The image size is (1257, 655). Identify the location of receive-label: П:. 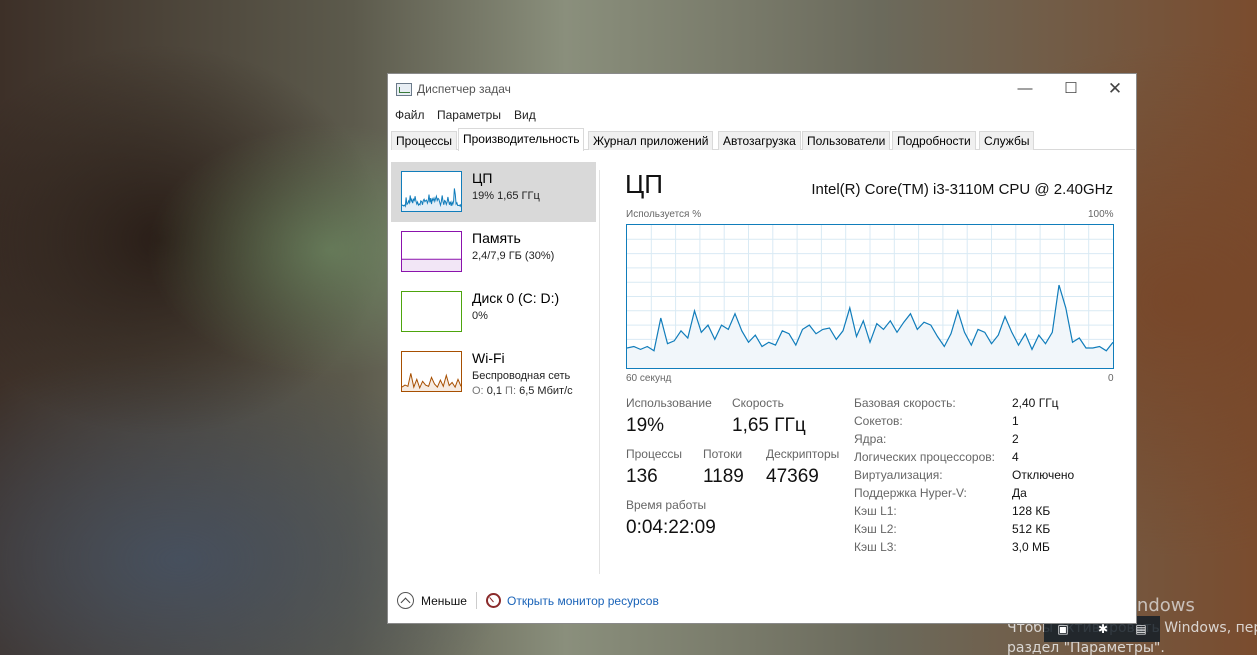
(511, 391).